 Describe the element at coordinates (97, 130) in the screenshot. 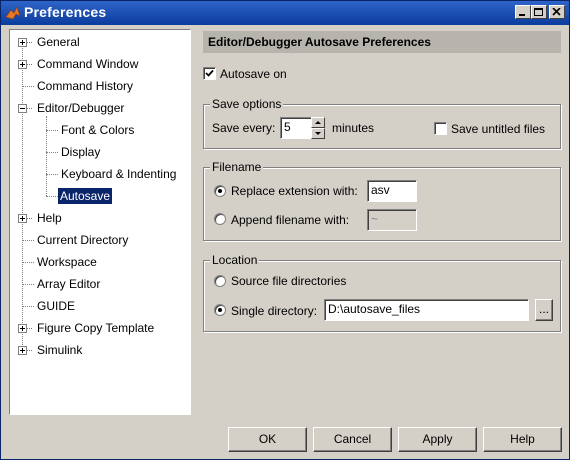

I see `tree-item-font-colors: Font & Colors` at that location.